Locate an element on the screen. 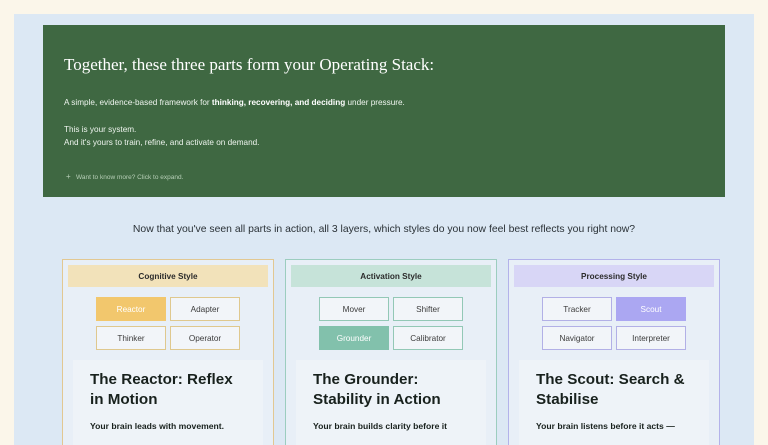  style-title: The Reactor: Reflex in Motion is located at coordinates (161, 389).